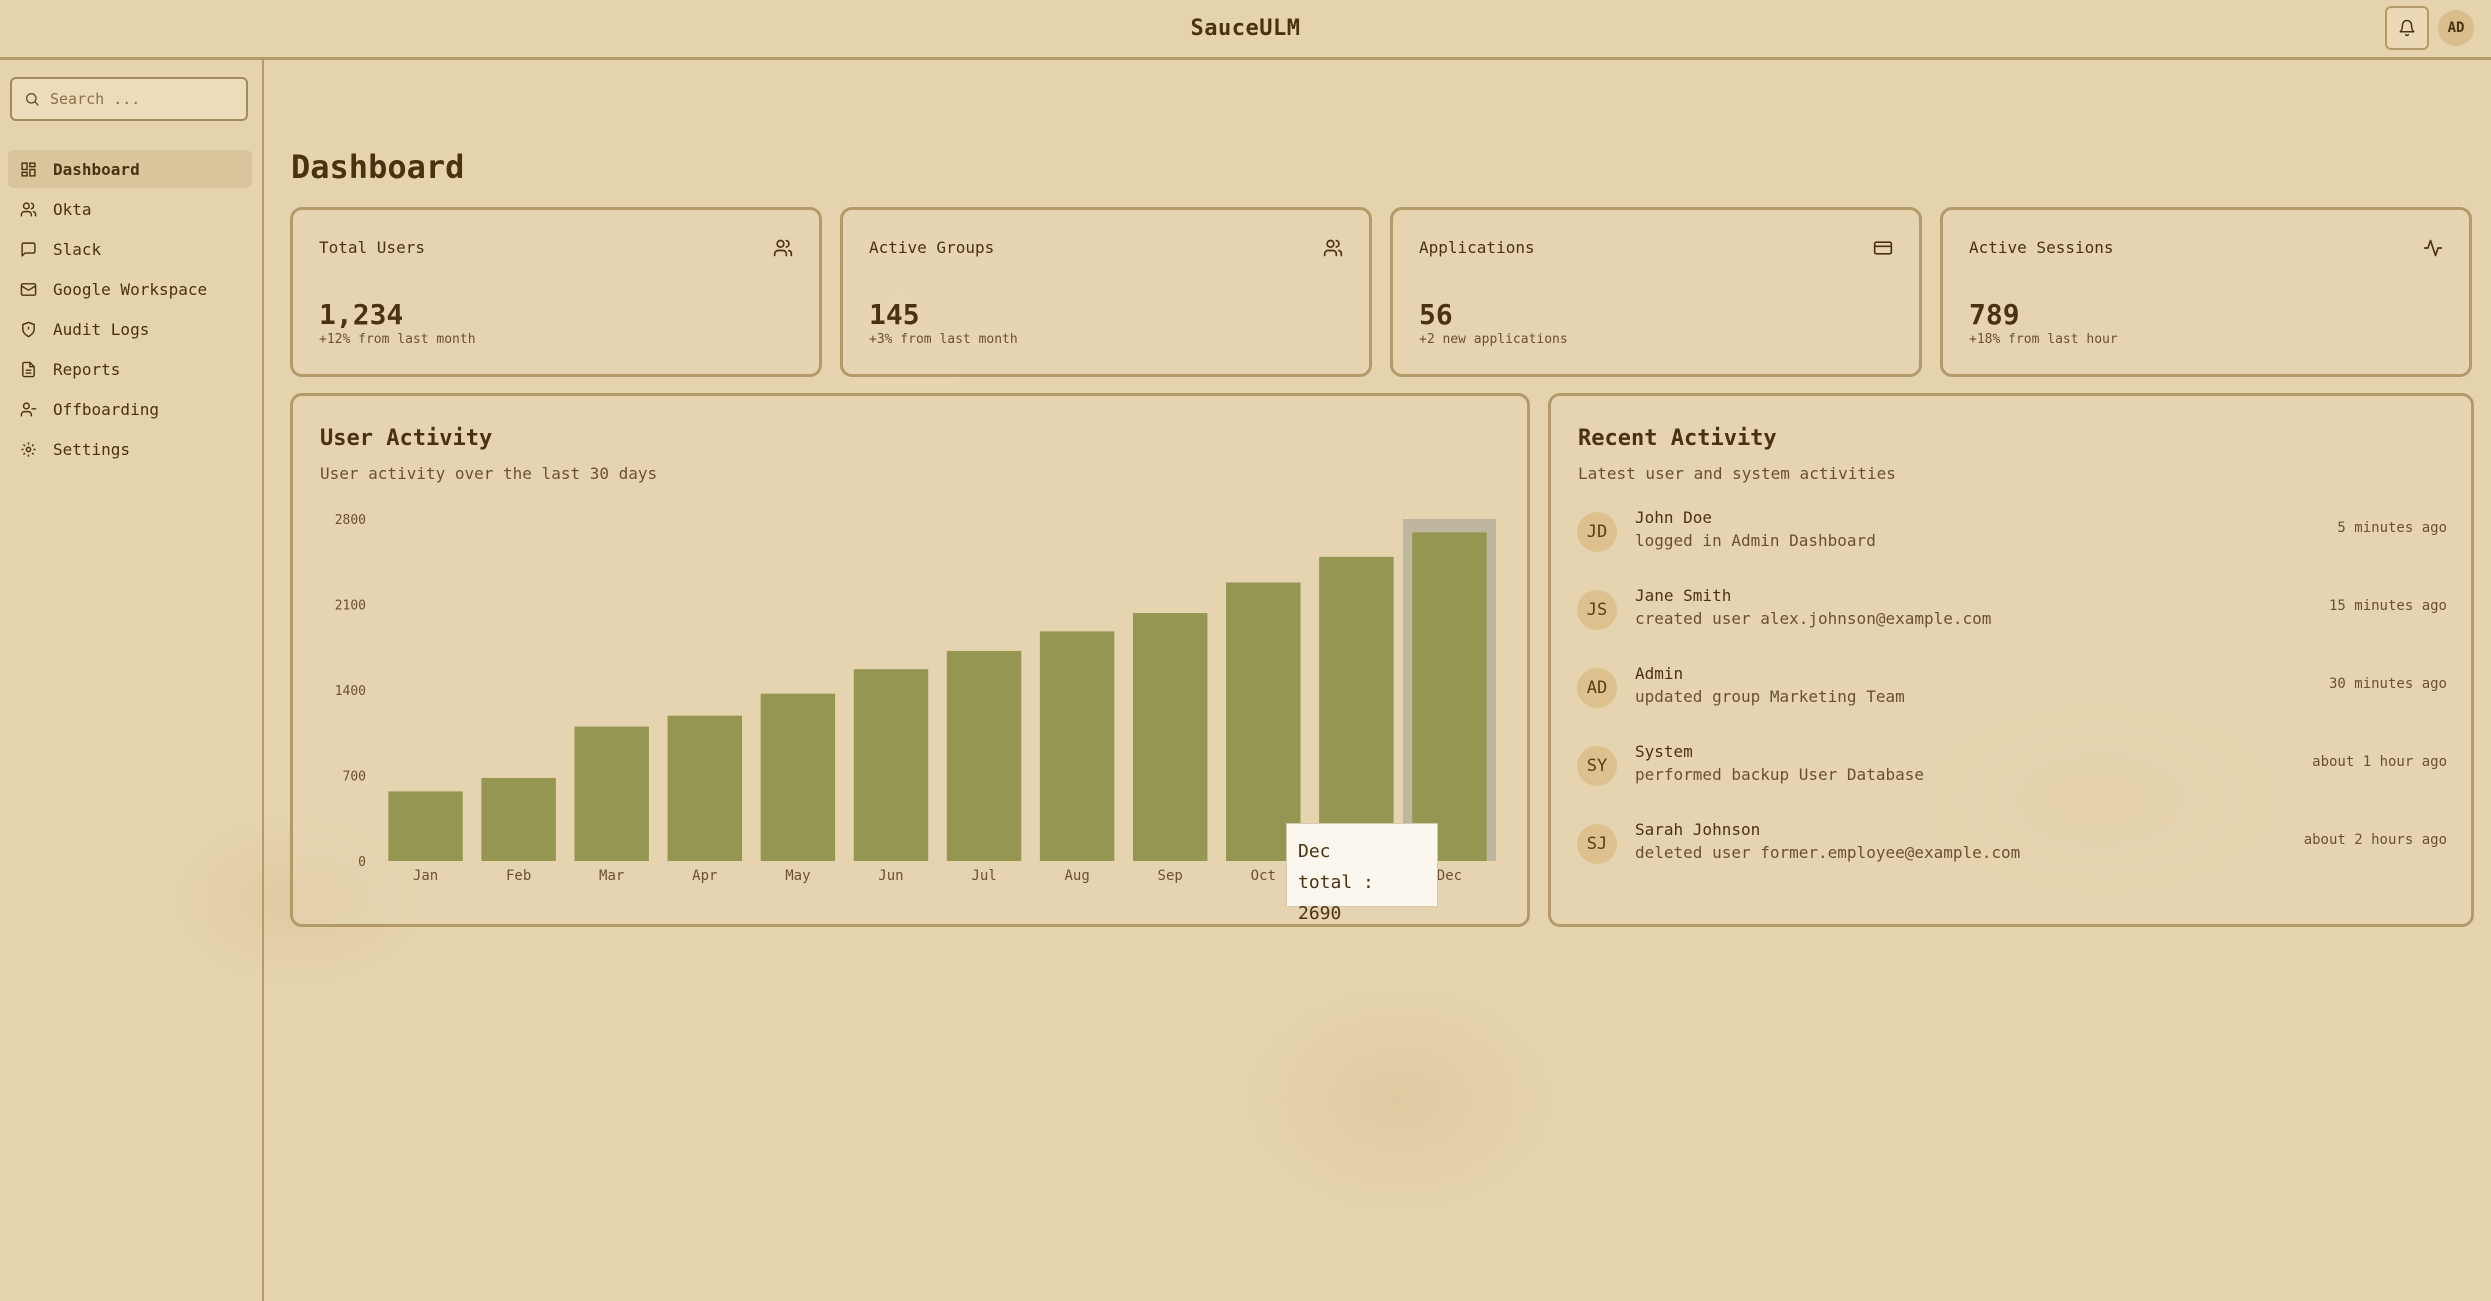 The height and width of the screenshot is (1301, 2491). I want to click on sidebar-item-label: Google Workspace, so click(130, 289).